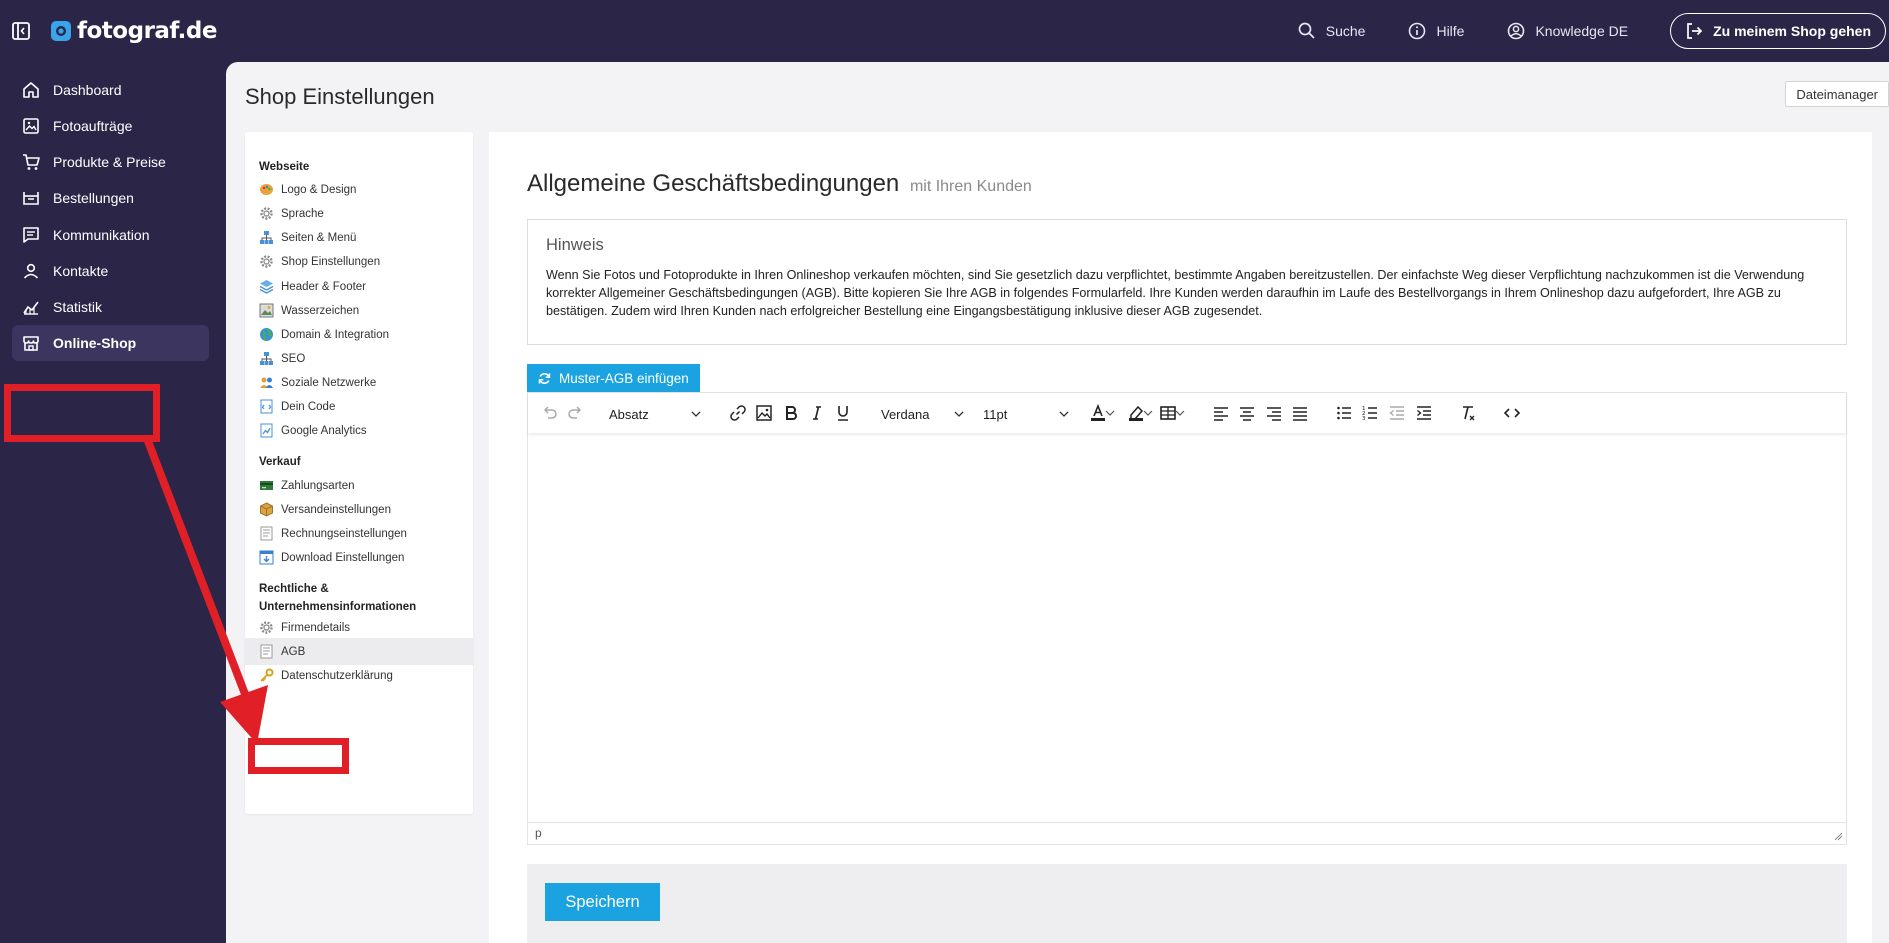 The image size is (1889, 943). I want to click on users-icon, so click(266, 382).